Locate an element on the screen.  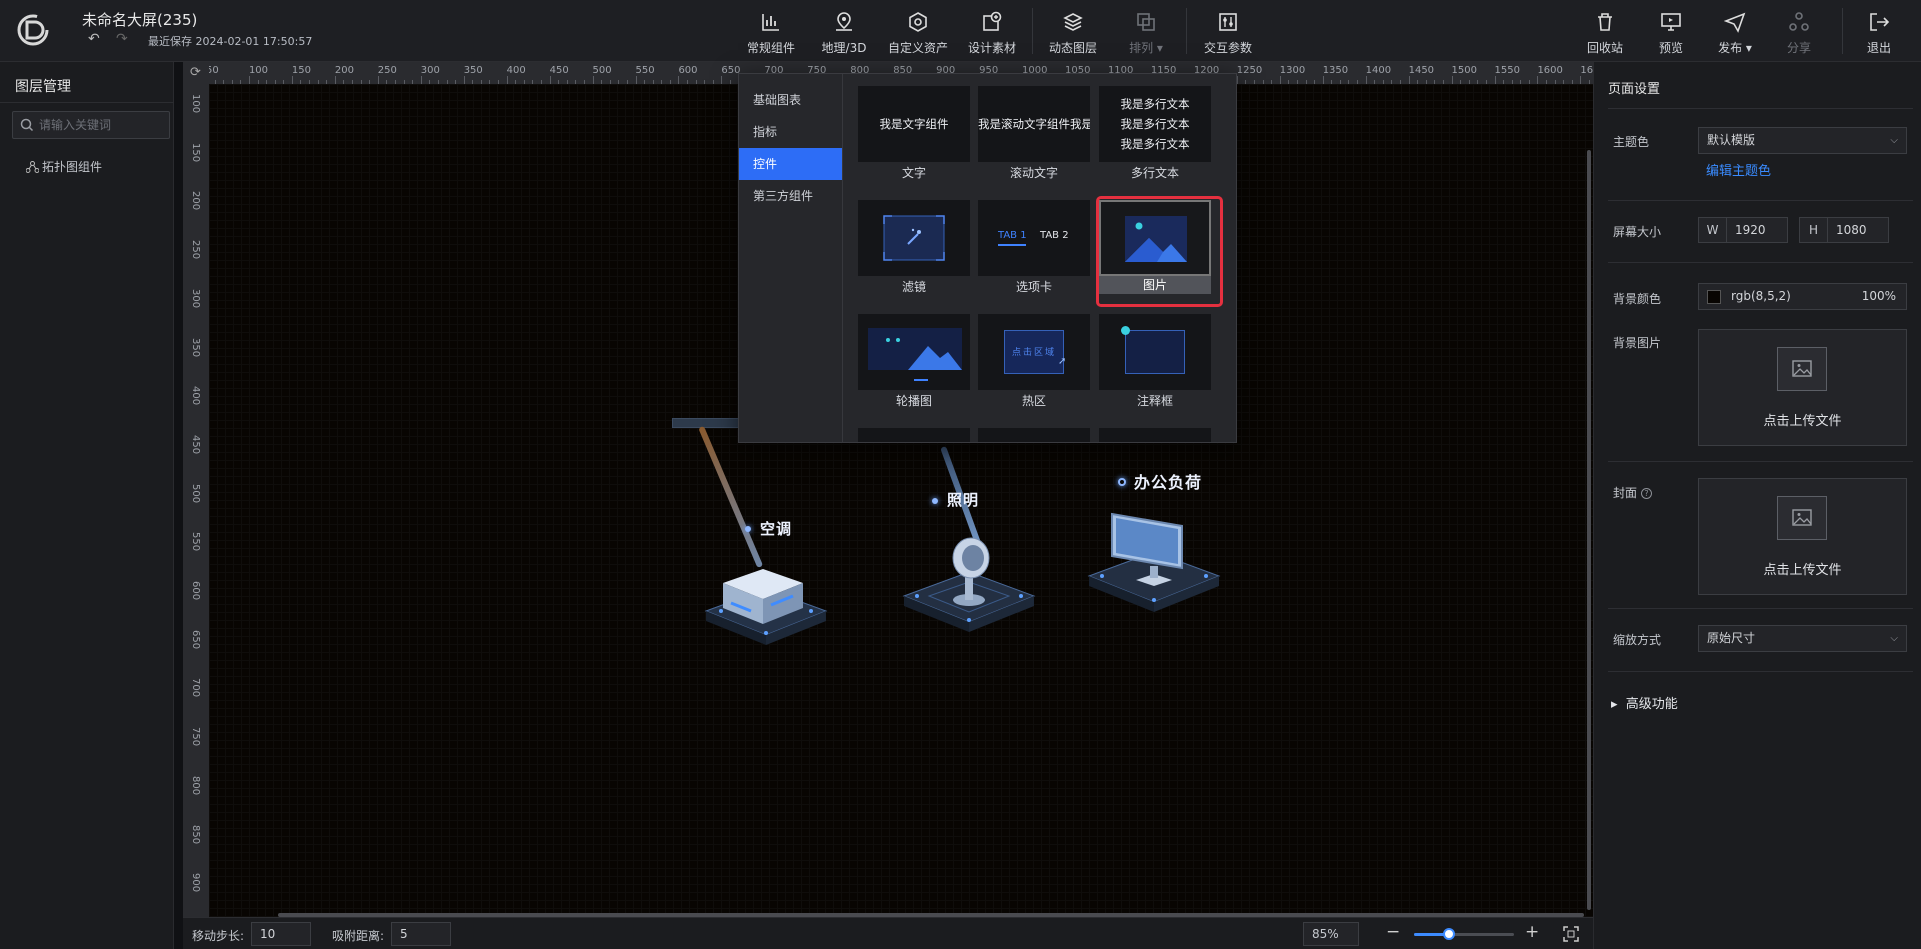
background-opacity-value: 100% is located at coordinates (1878, 296).